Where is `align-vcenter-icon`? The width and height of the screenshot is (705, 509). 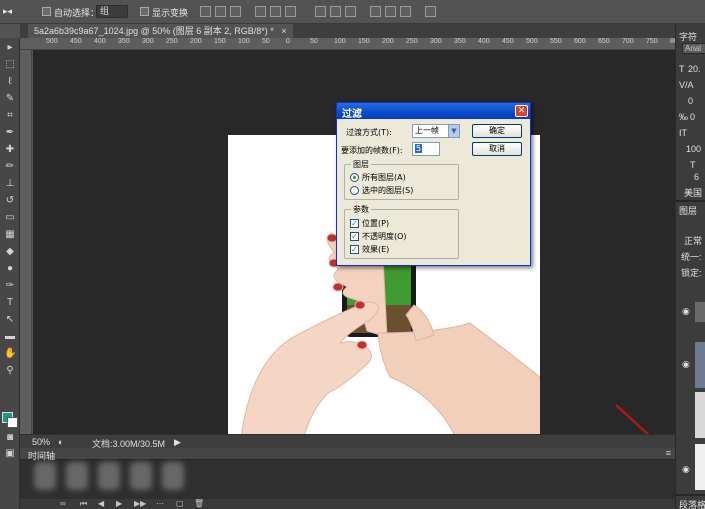
align-vcenter-icon is located at coordinates (220, 11).